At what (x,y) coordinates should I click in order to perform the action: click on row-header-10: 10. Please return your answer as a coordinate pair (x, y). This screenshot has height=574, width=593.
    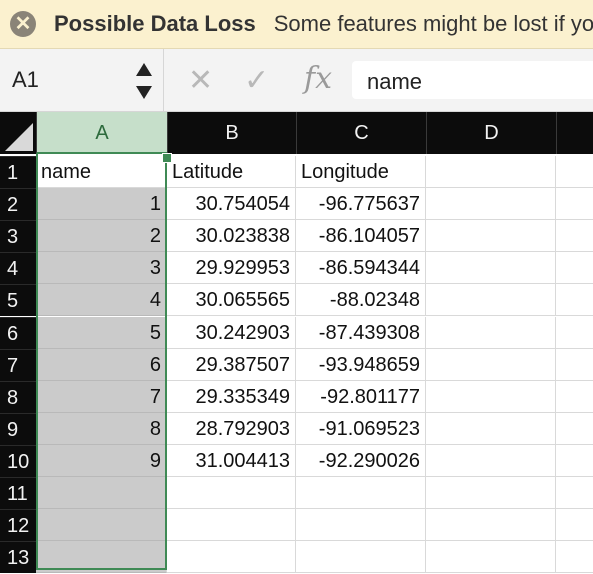
    Looking at the image, I should click on (18, 461).